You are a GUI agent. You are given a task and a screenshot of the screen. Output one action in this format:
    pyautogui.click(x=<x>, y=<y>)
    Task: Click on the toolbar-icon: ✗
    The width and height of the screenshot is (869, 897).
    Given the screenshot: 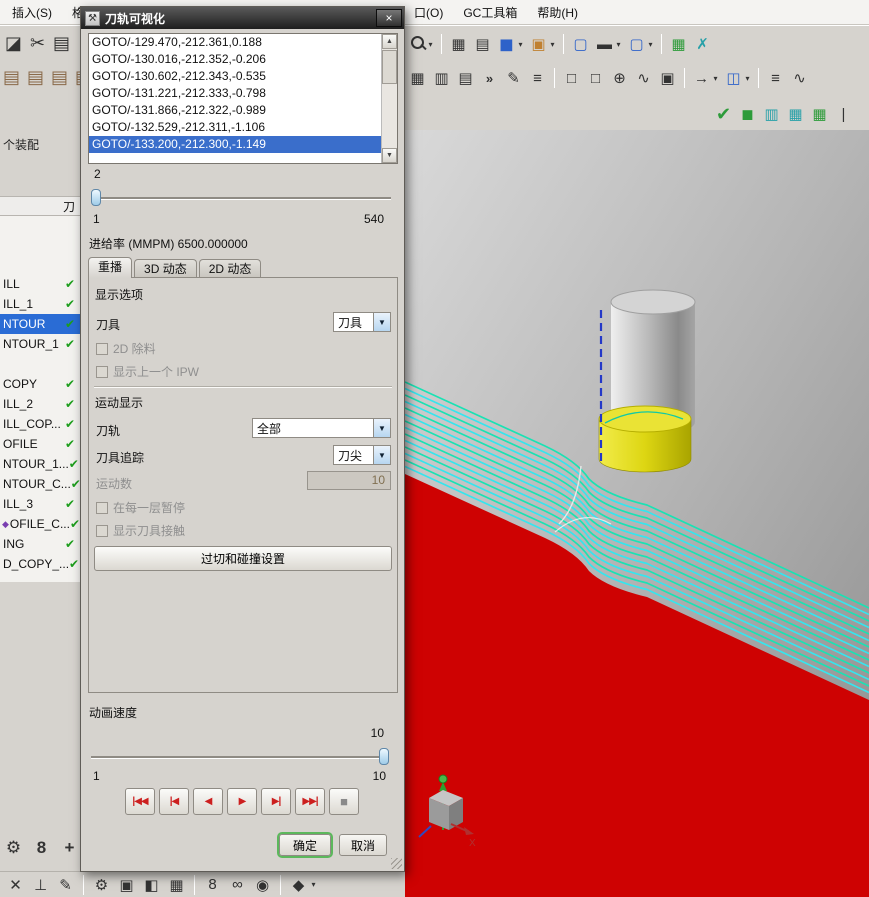 What is the action you would take?
    pyautogui.click(x=702, y=44)
    